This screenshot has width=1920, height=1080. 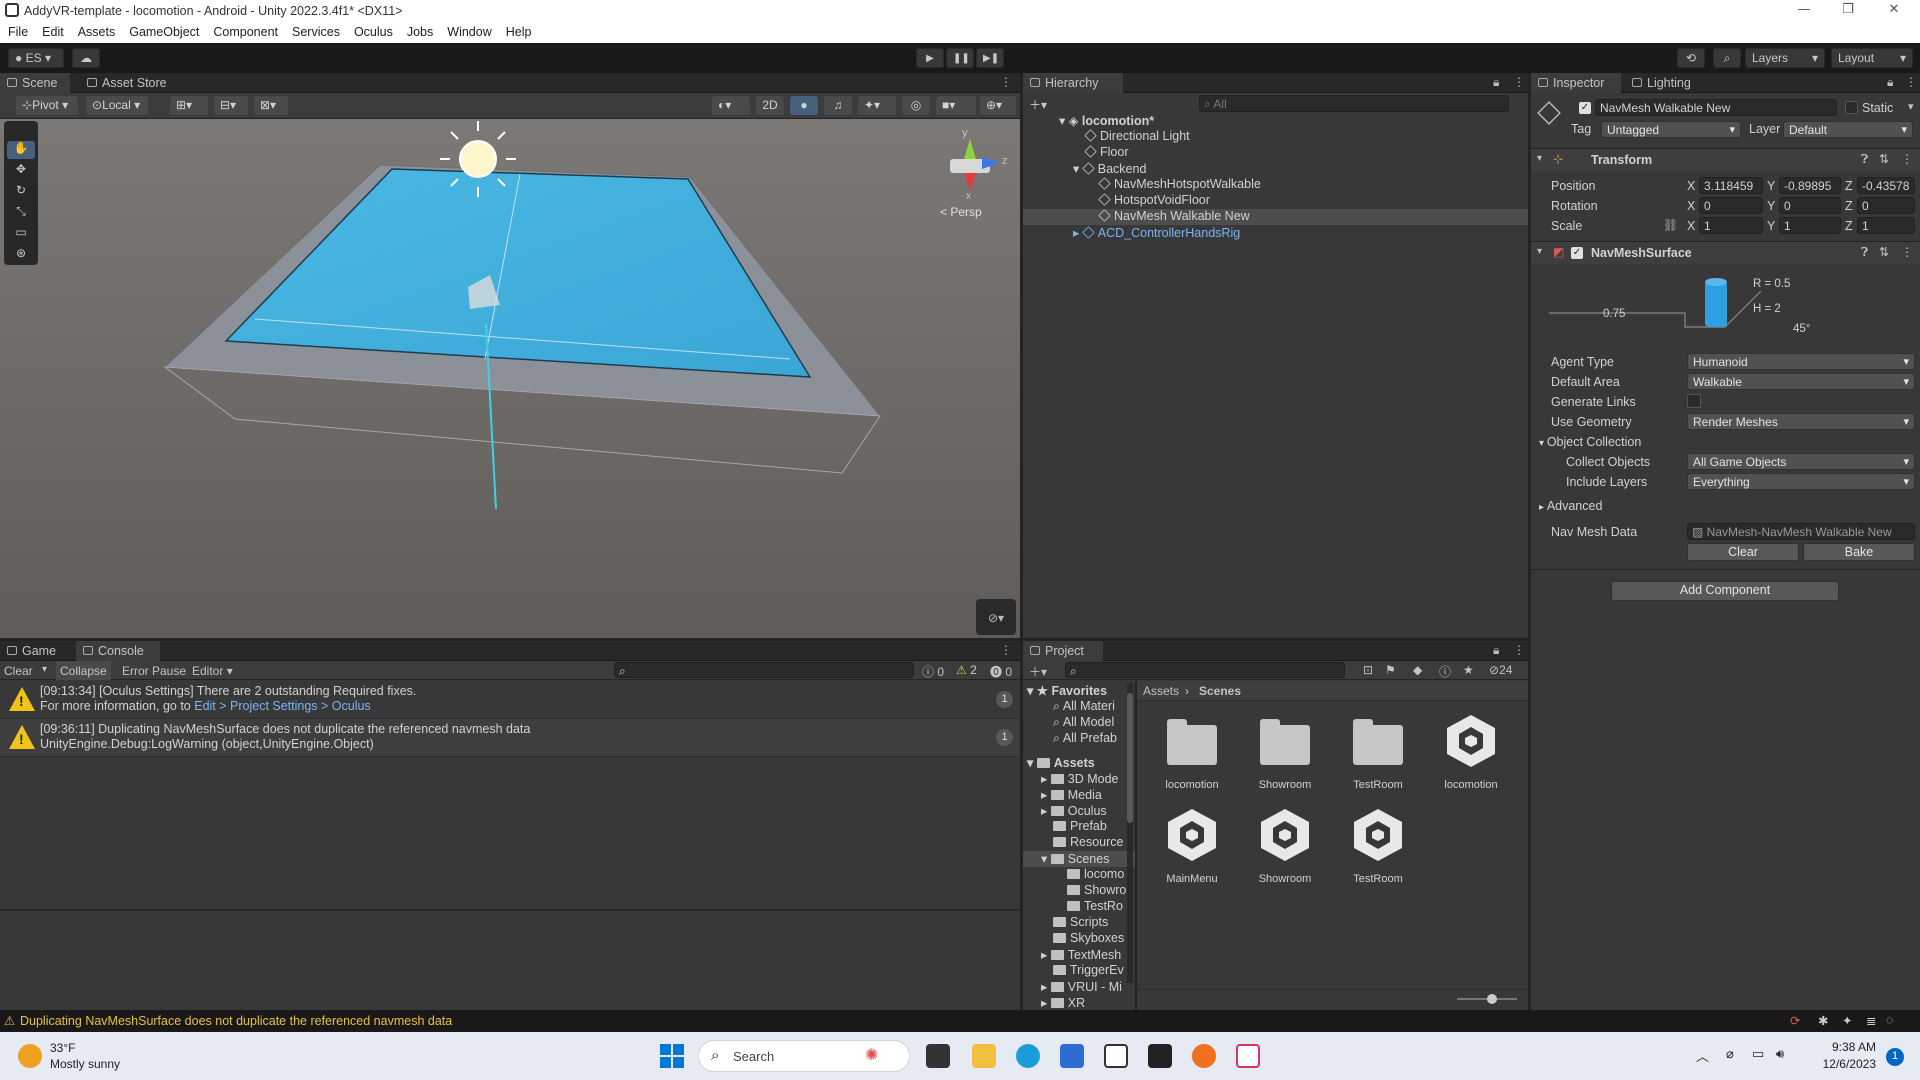 What do you see at coordinates (21, 192) in the screenshot?
I see `rotate-tool-icon: ↻` at bounding box center [21, 192].